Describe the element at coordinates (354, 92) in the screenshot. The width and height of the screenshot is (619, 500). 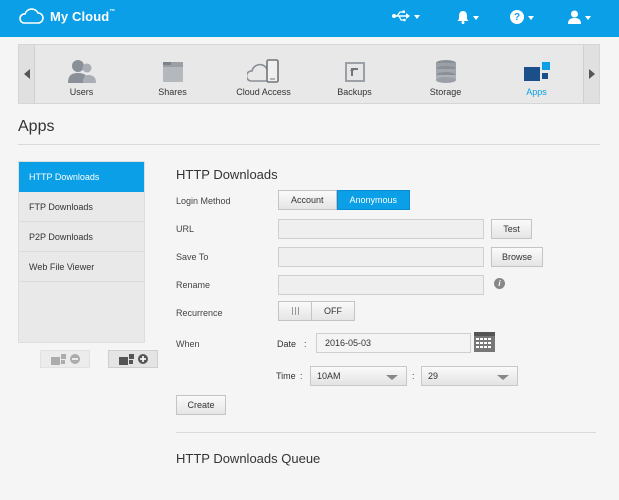
I see `nav-label-backups: Backups` at that location.